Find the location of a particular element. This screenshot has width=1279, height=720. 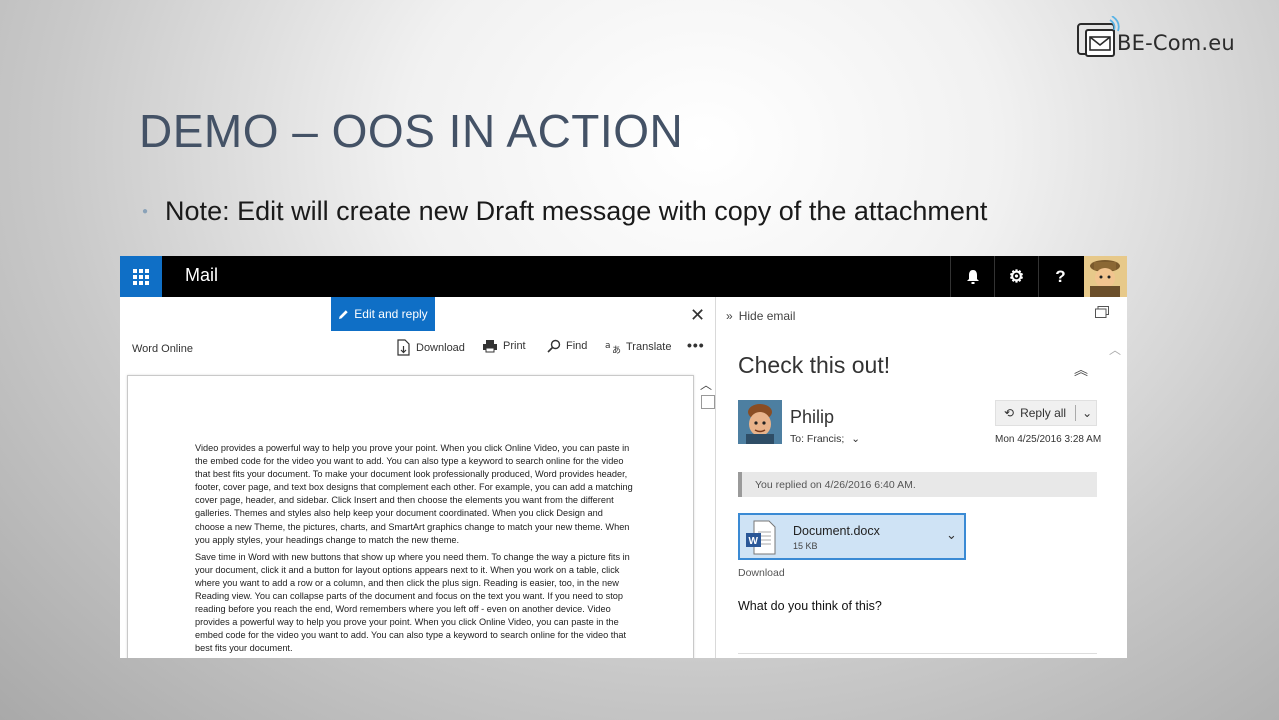

scrollbar-thumb is located at coordinates (708, 402).